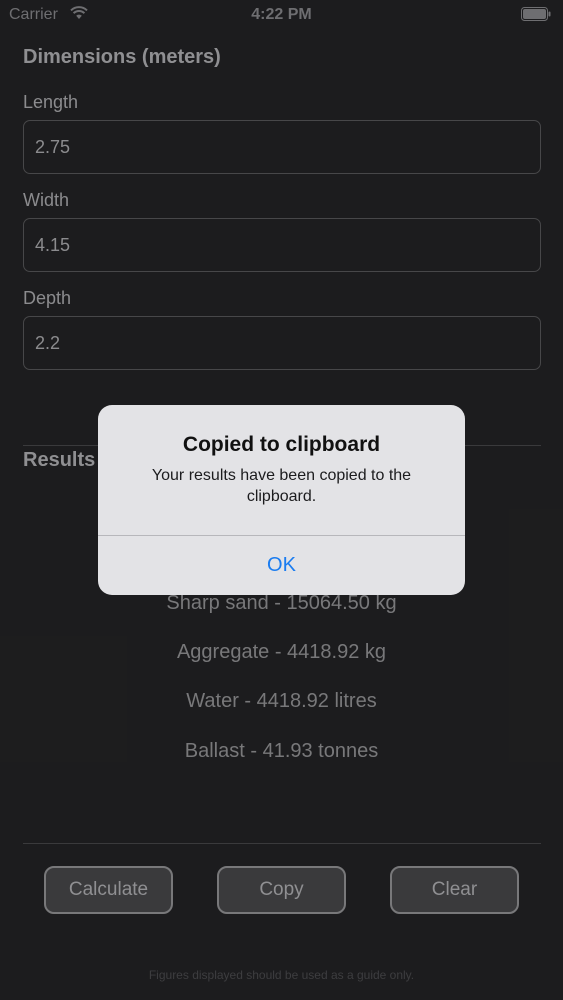  I want to click on alert-title: Copied to clipboard, so click(281, 444).